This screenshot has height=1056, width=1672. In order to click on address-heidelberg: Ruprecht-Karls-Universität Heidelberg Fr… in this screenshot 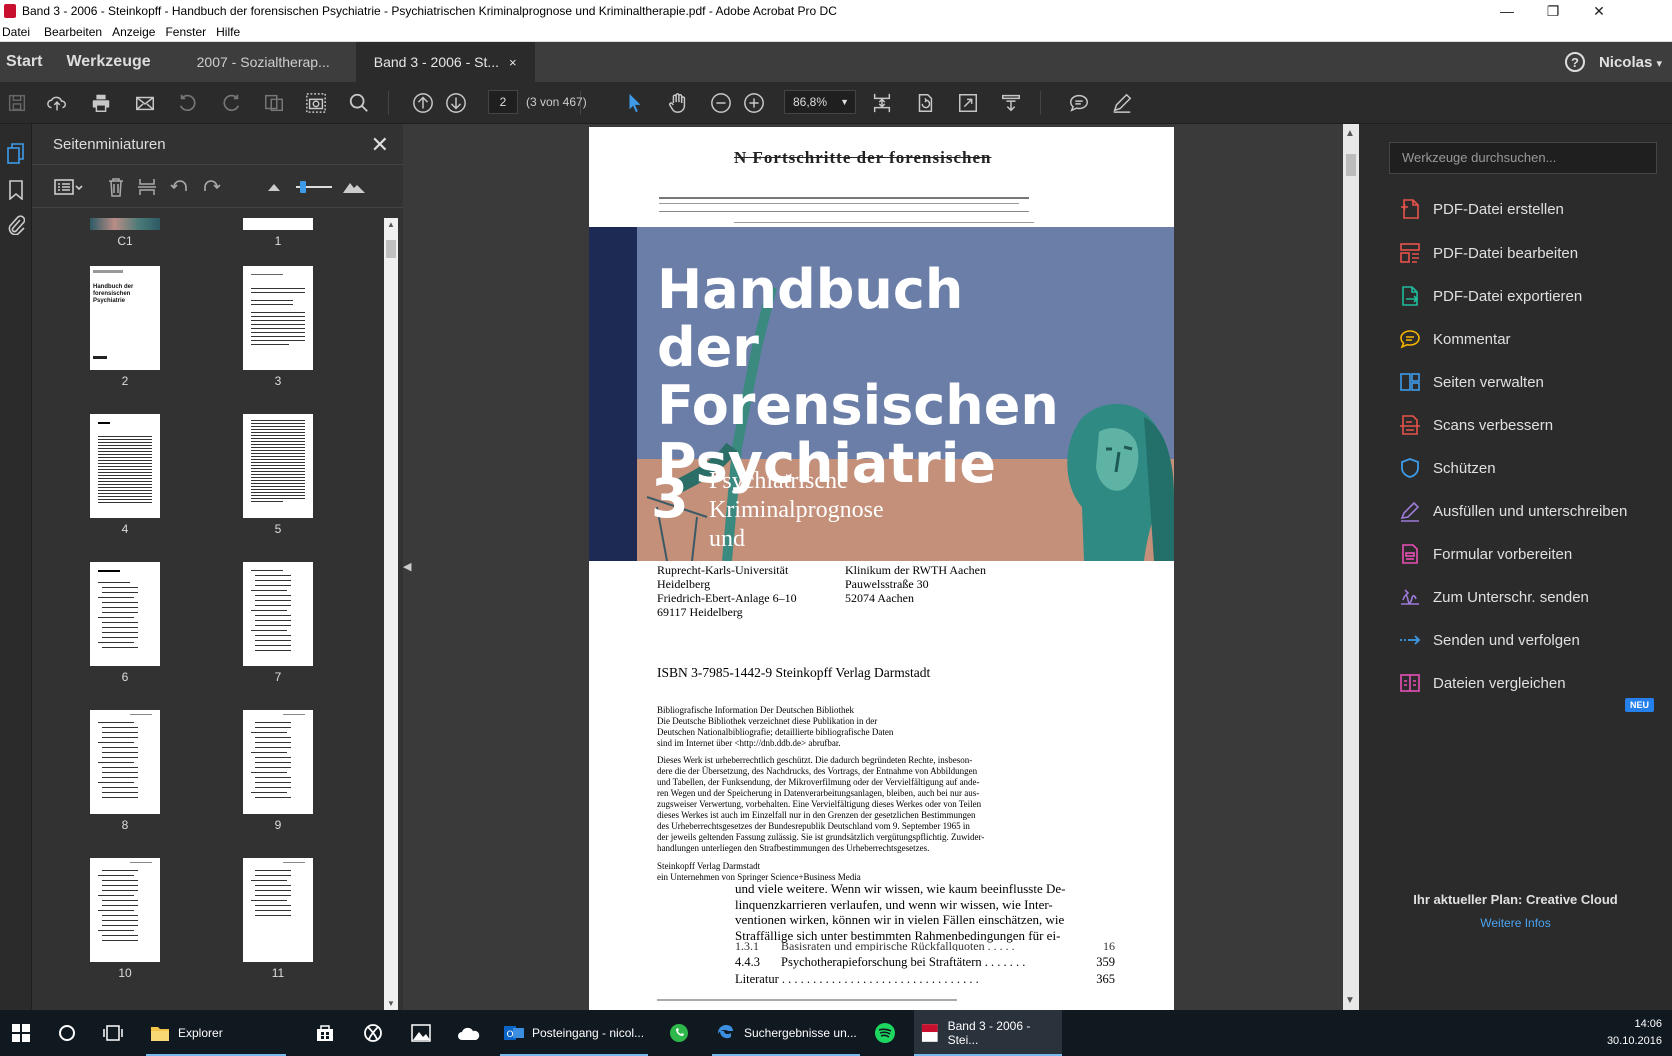, I will do `click(727, 591)`.